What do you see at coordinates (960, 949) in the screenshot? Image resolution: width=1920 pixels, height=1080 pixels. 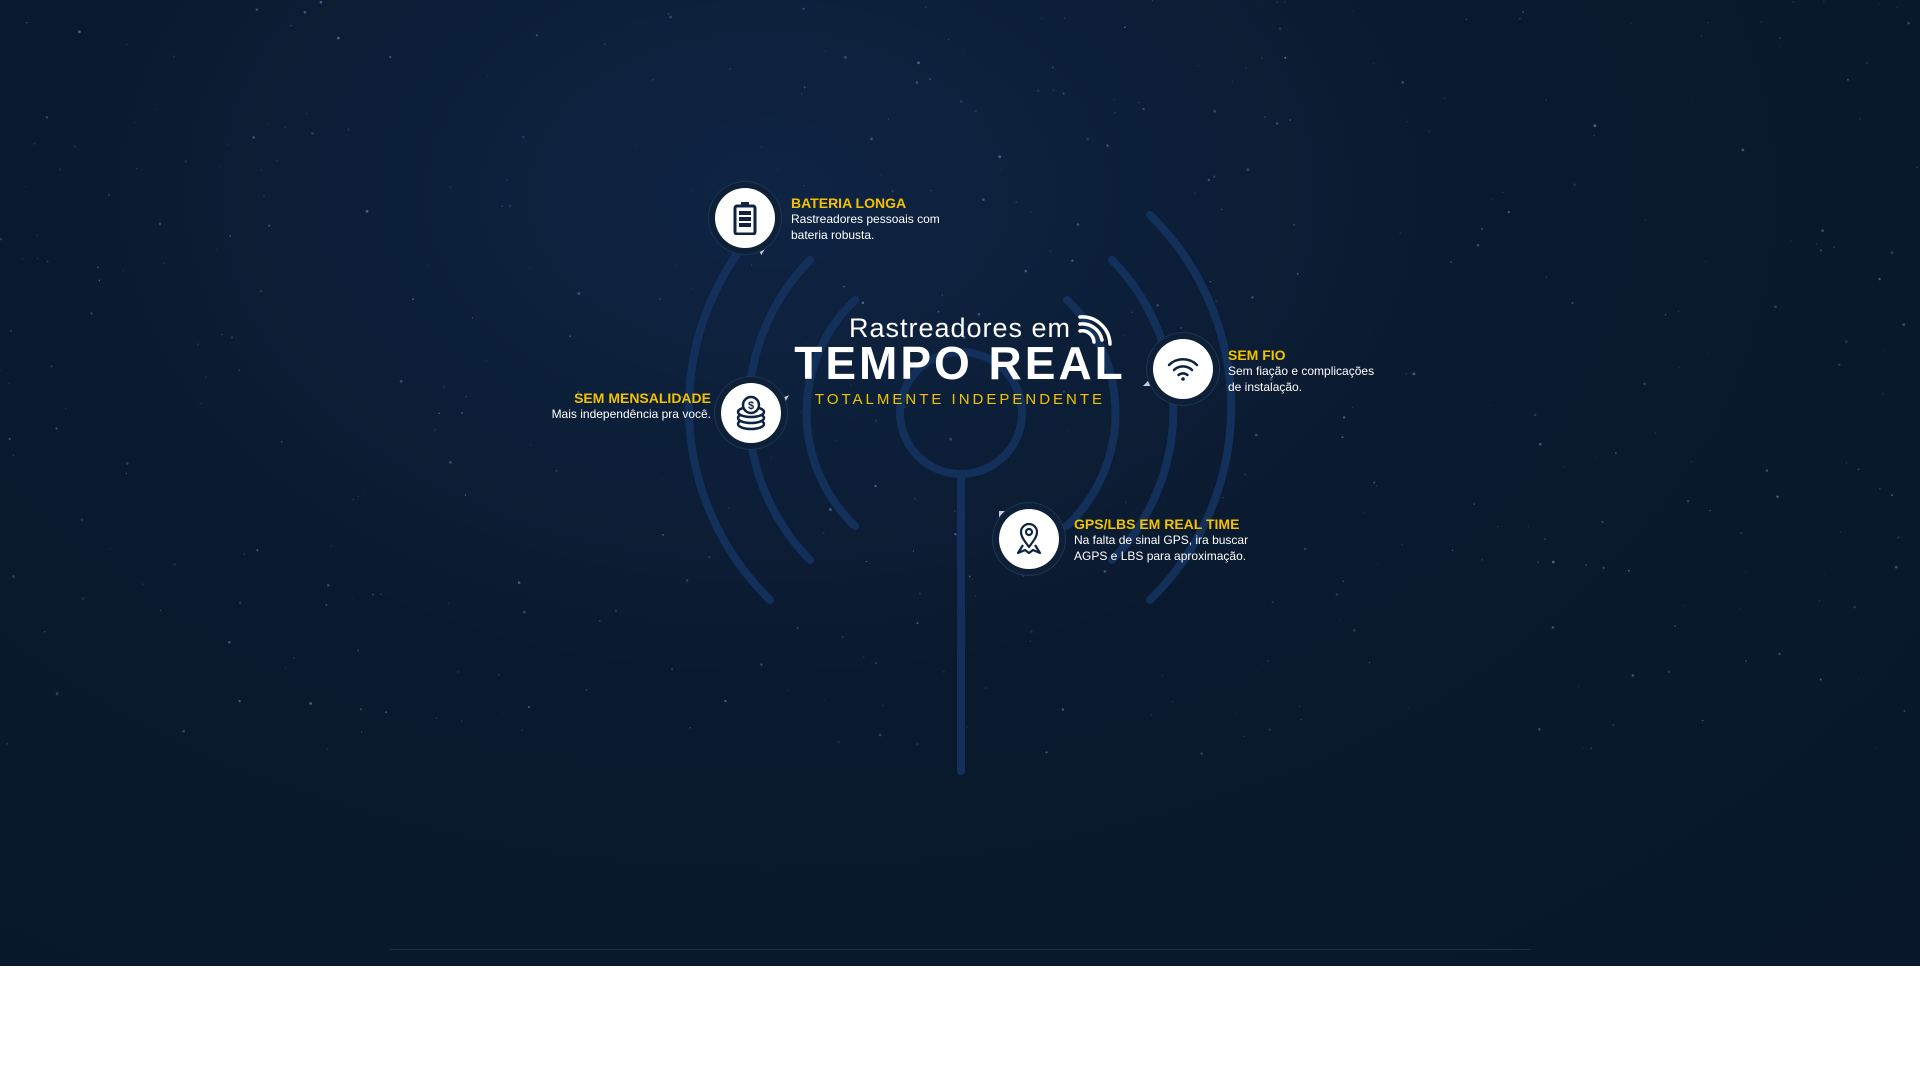 I see `section-divider` at bounding box center [960, 949].